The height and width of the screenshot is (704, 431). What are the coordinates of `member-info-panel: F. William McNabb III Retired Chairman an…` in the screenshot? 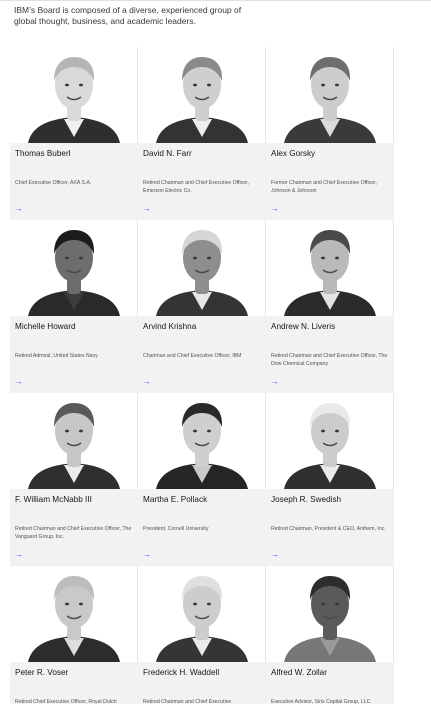 It's located at (74, 527).